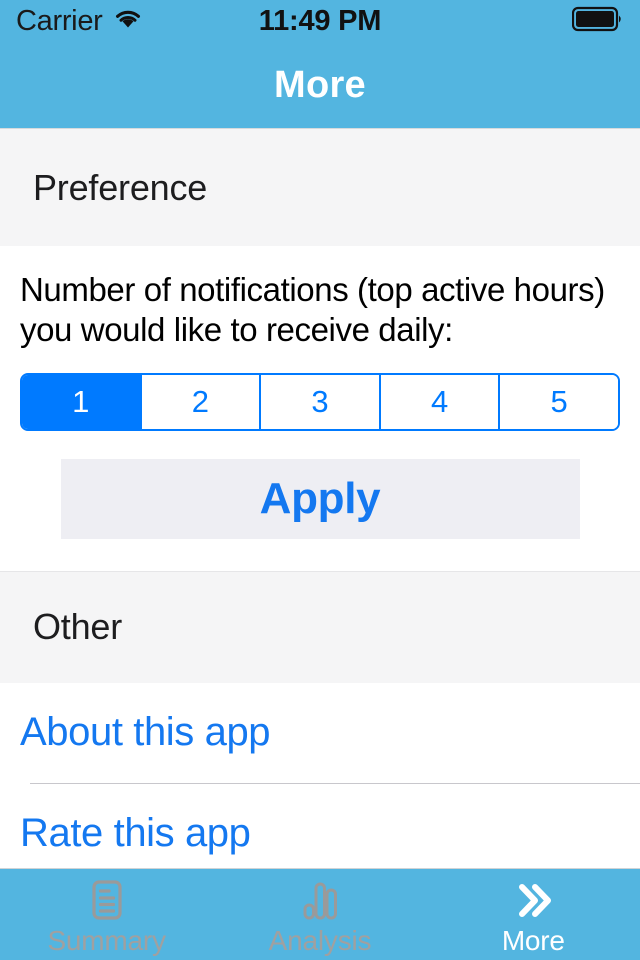 The image size is (640, 960). Describe the element at coordinates (533, 940) in the screenshot. I see `tab-more-label: More` at that location.